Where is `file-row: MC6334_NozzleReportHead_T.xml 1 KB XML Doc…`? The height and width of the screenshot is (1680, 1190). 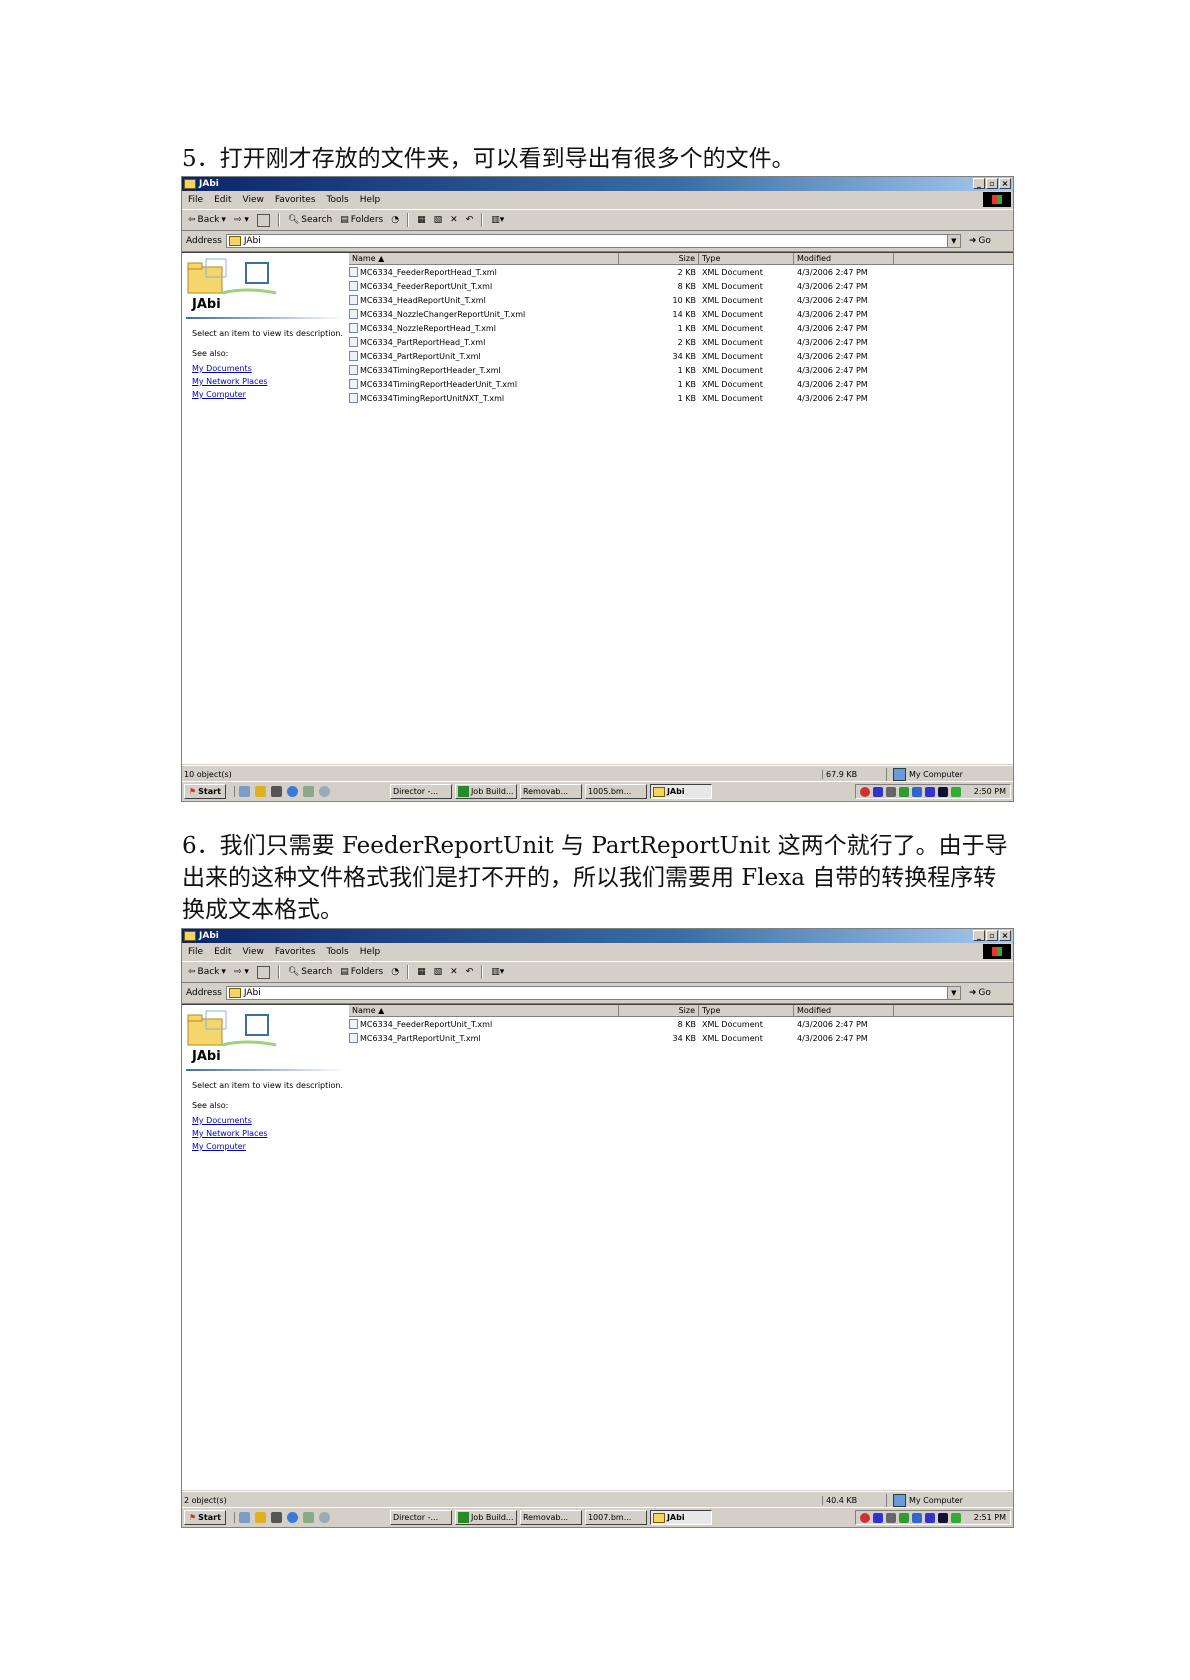 file-row: MC6334_NozzleReportHead_T.xml 1 KB XML Doc… is located at coordinates (681, 328).